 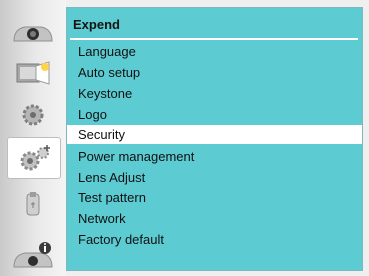 I want to click on sidebar-item-picture, so click(x=33, y=73).